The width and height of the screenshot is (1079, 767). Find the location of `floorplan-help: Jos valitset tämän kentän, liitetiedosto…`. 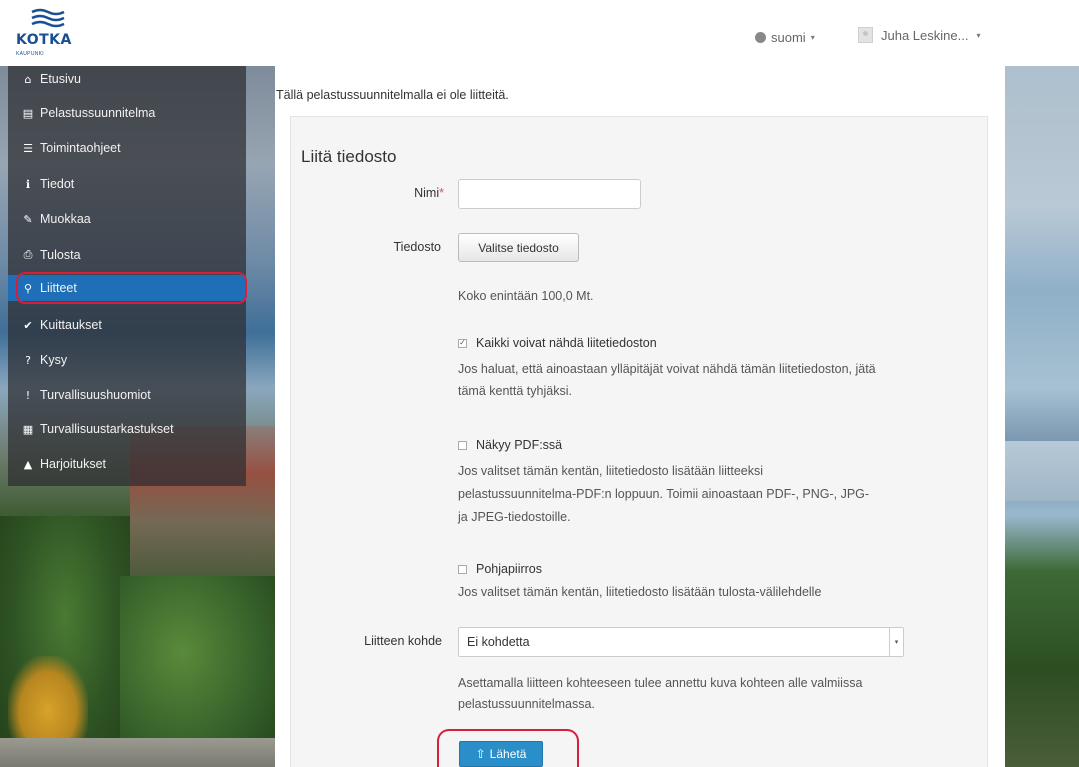

floorplan-help: Jos valitset tämän kentän, liitetiedosto… is located at coordinates (640, 592).